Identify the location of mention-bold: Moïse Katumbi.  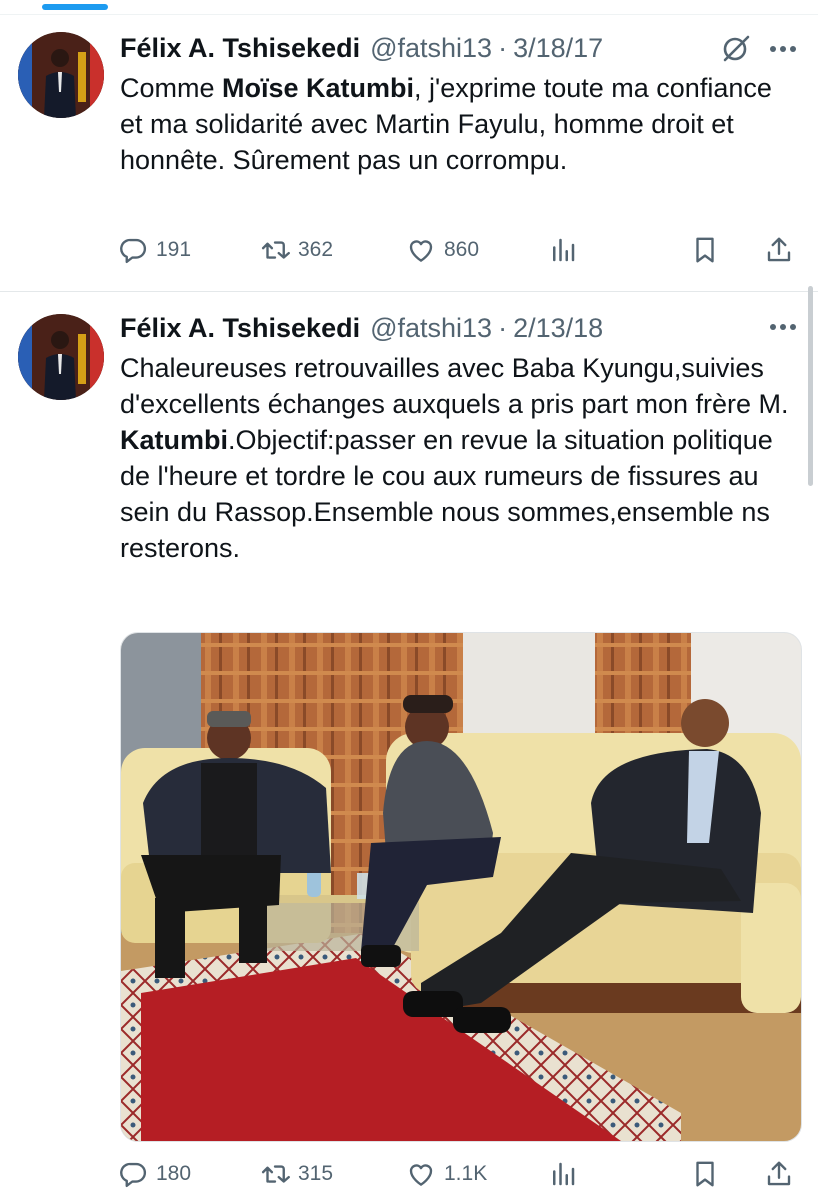
(318, 88).